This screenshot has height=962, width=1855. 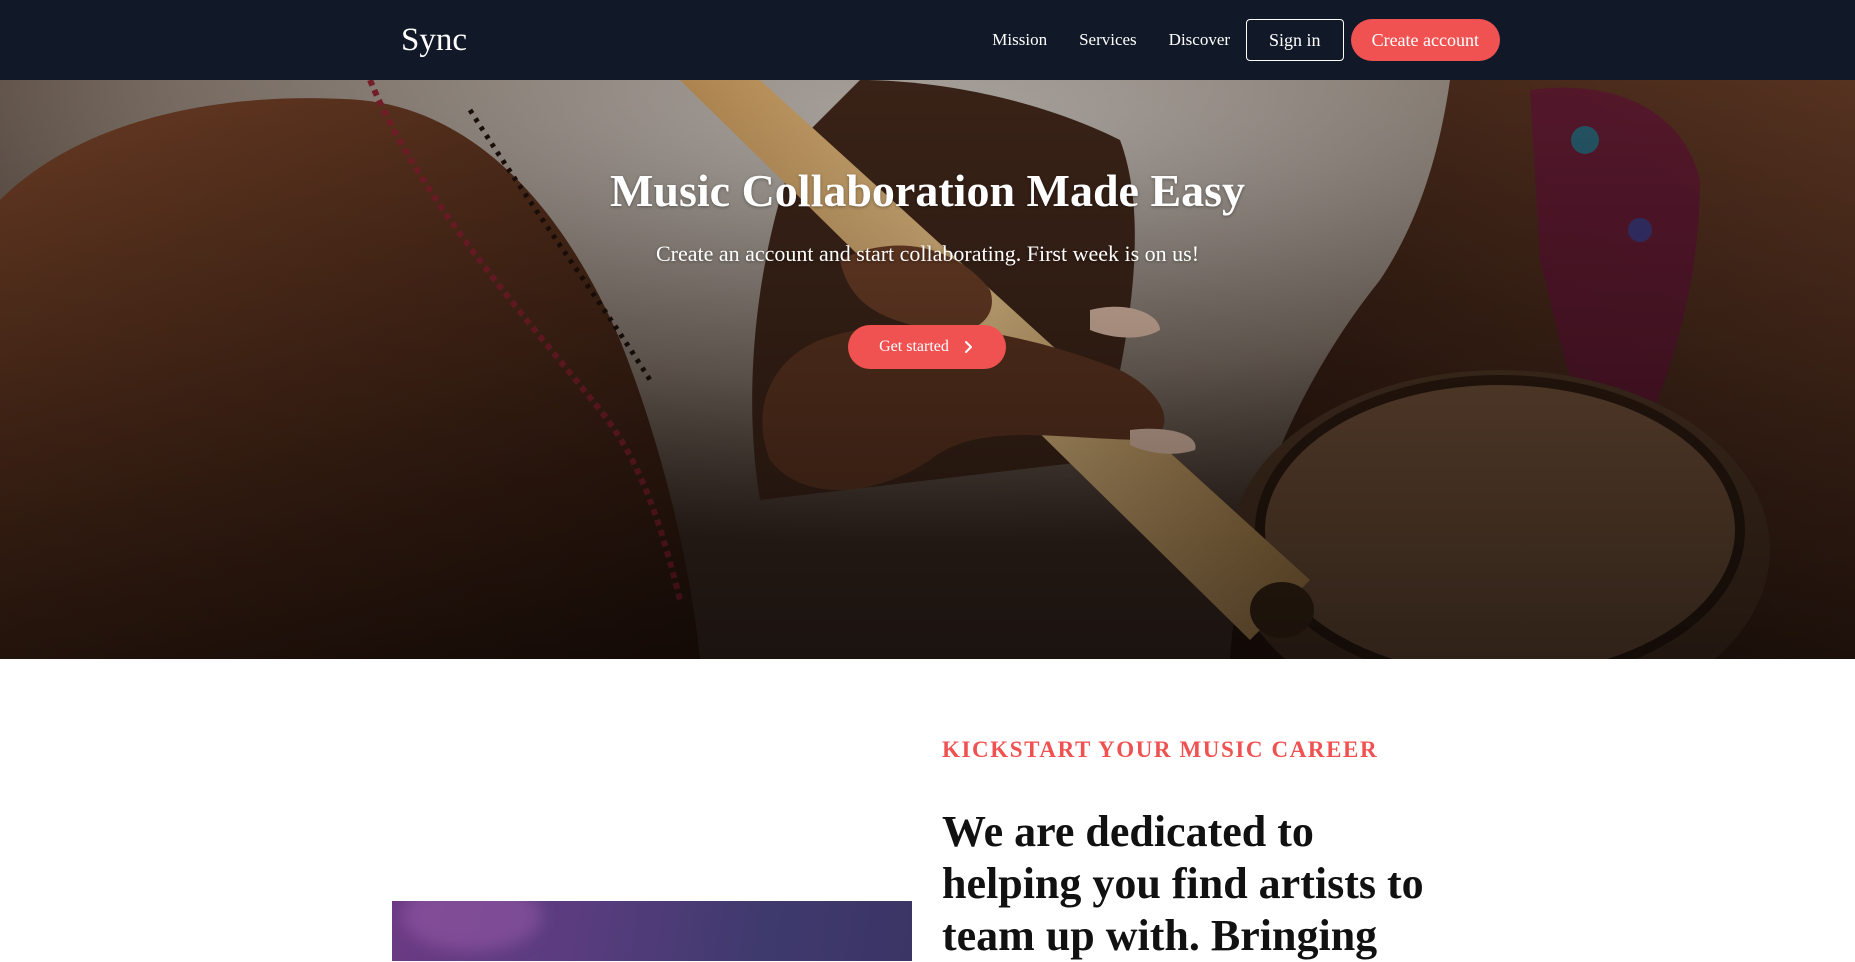 What do you see at coordinates (1295, 40) in the screenshot?
I see `sign-in-button: Sign in` at bounding box center [1295, 40].